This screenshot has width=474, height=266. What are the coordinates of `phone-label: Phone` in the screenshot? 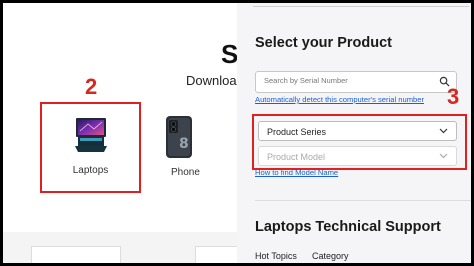 It's located at (185, 172).